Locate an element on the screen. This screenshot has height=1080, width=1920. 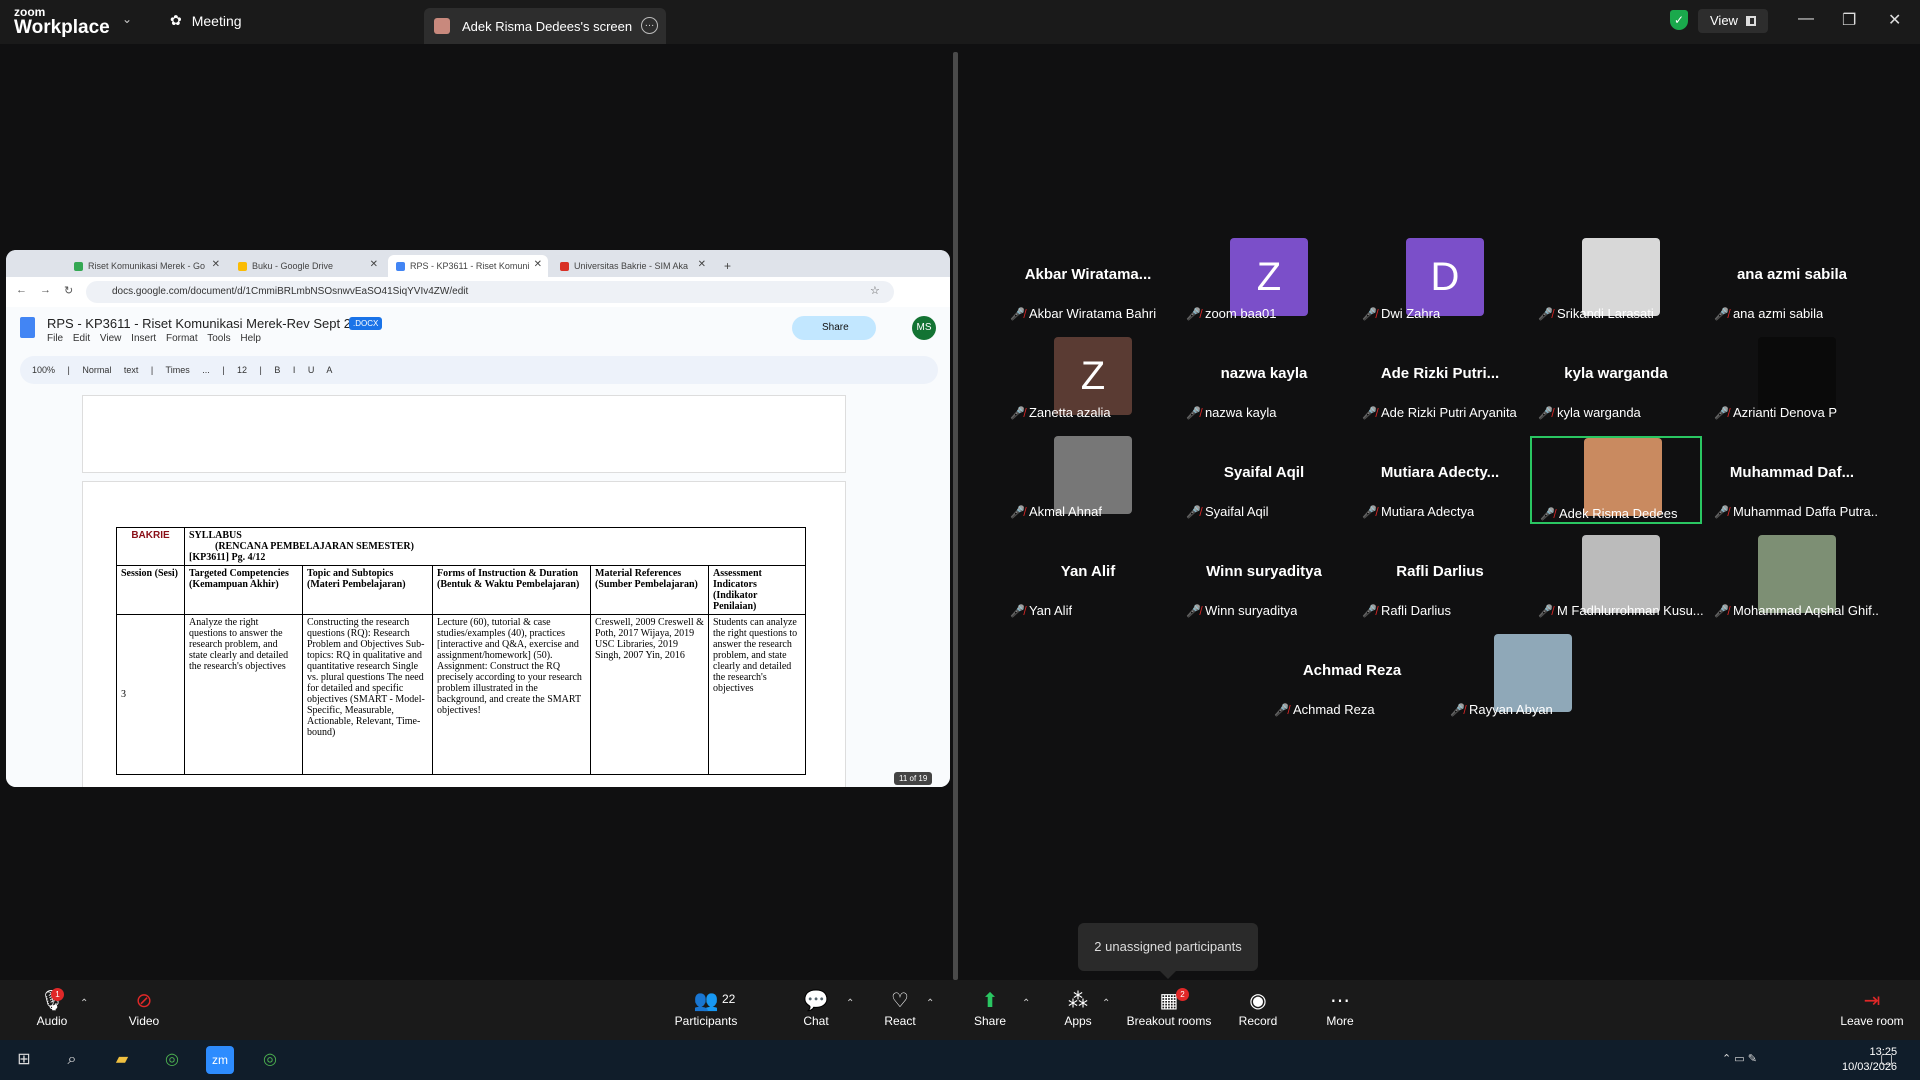
participant-tile: Winn suryaditya 🎤̸ Winn suryaditya is located at coordinates (1264, 579).